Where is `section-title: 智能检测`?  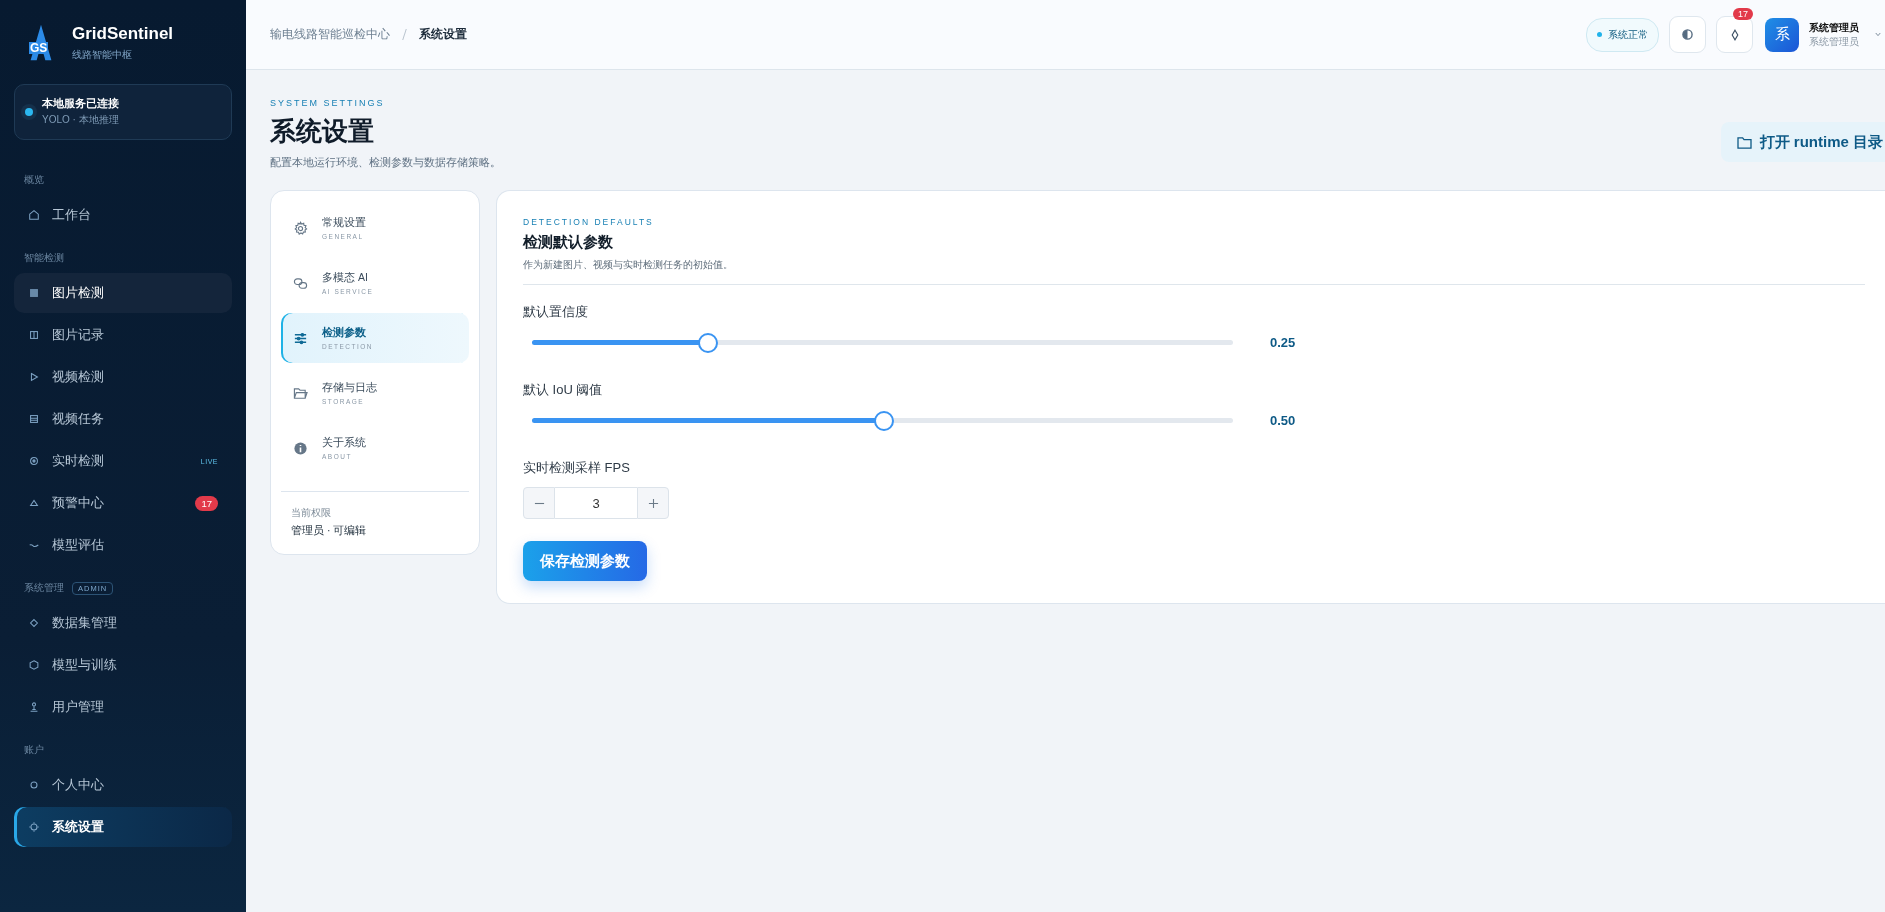
section-title: 智能检测 is located at coordinates (44, 258).